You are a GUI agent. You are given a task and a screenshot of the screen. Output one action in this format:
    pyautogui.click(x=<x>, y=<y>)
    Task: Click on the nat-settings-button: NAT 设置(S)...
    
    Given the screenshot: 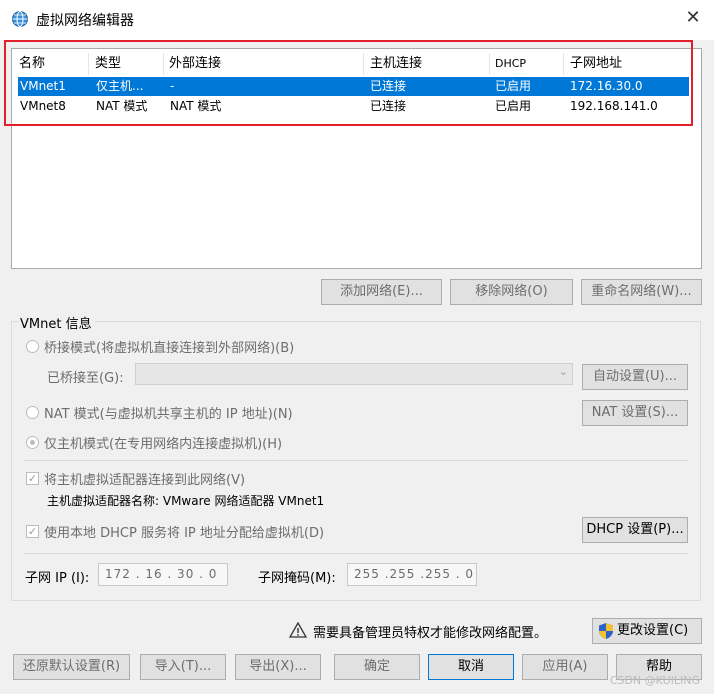 What is the action you would take?
    pyautogui.click(x=635, y=413)
    